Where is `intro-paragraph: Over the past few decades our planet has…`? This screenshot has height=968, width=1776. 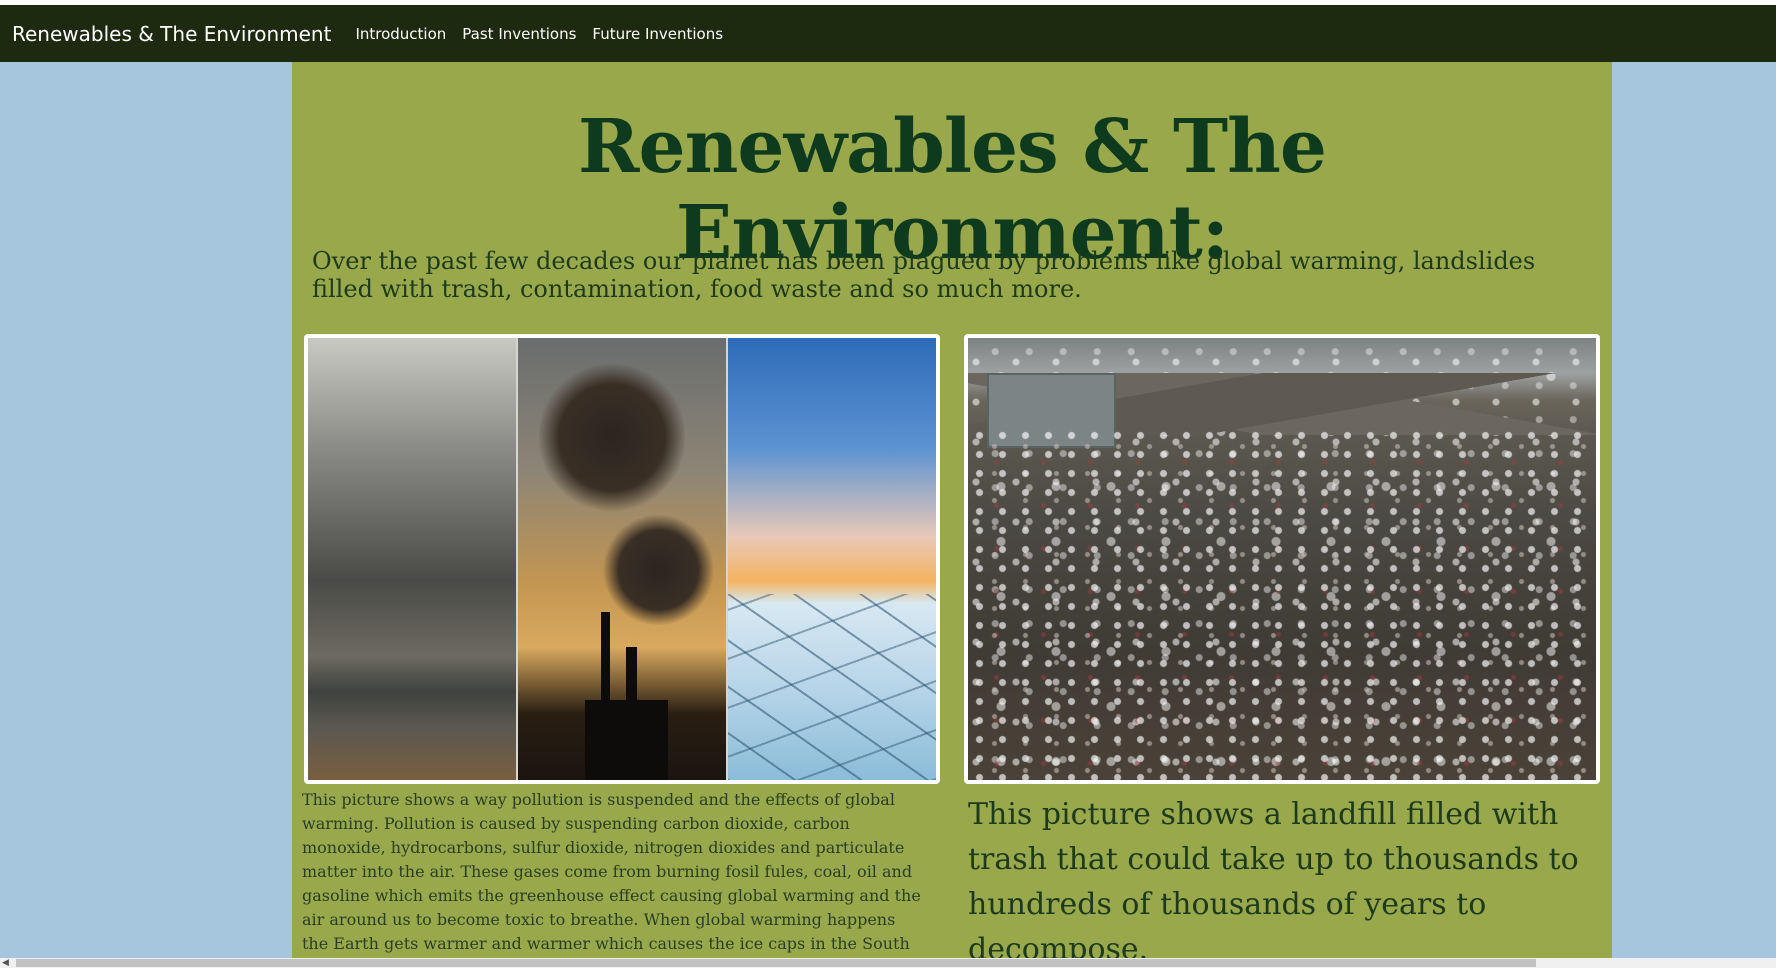
intro-paragraph: Over the past few decades our planet has… is located at coordinates (924, 275).